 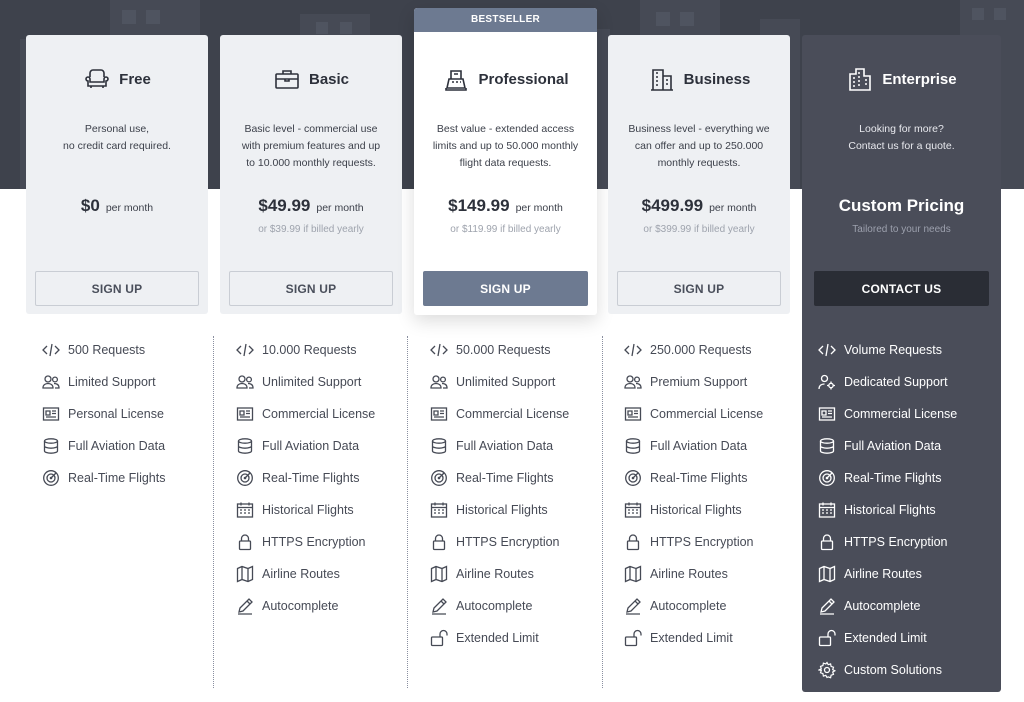 I want to click on plan-header: Professional, so click(x=505, y=79).